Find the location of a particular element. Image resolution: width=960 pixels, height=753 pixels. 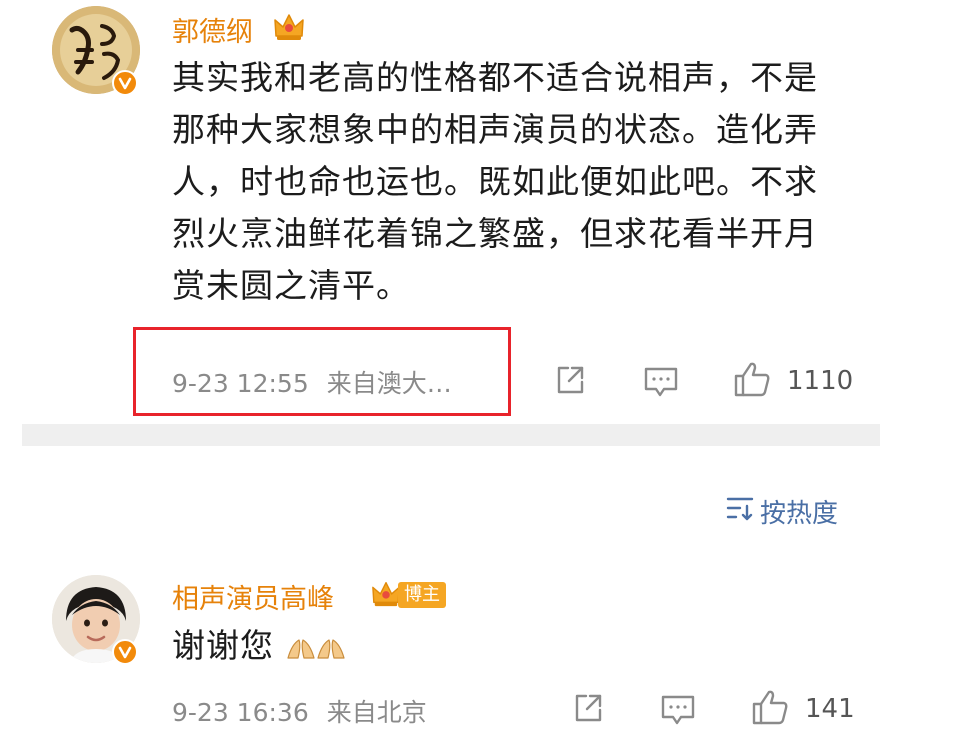

reply-author-name: 相声演员高峰 is located at coordinates (253, 596).